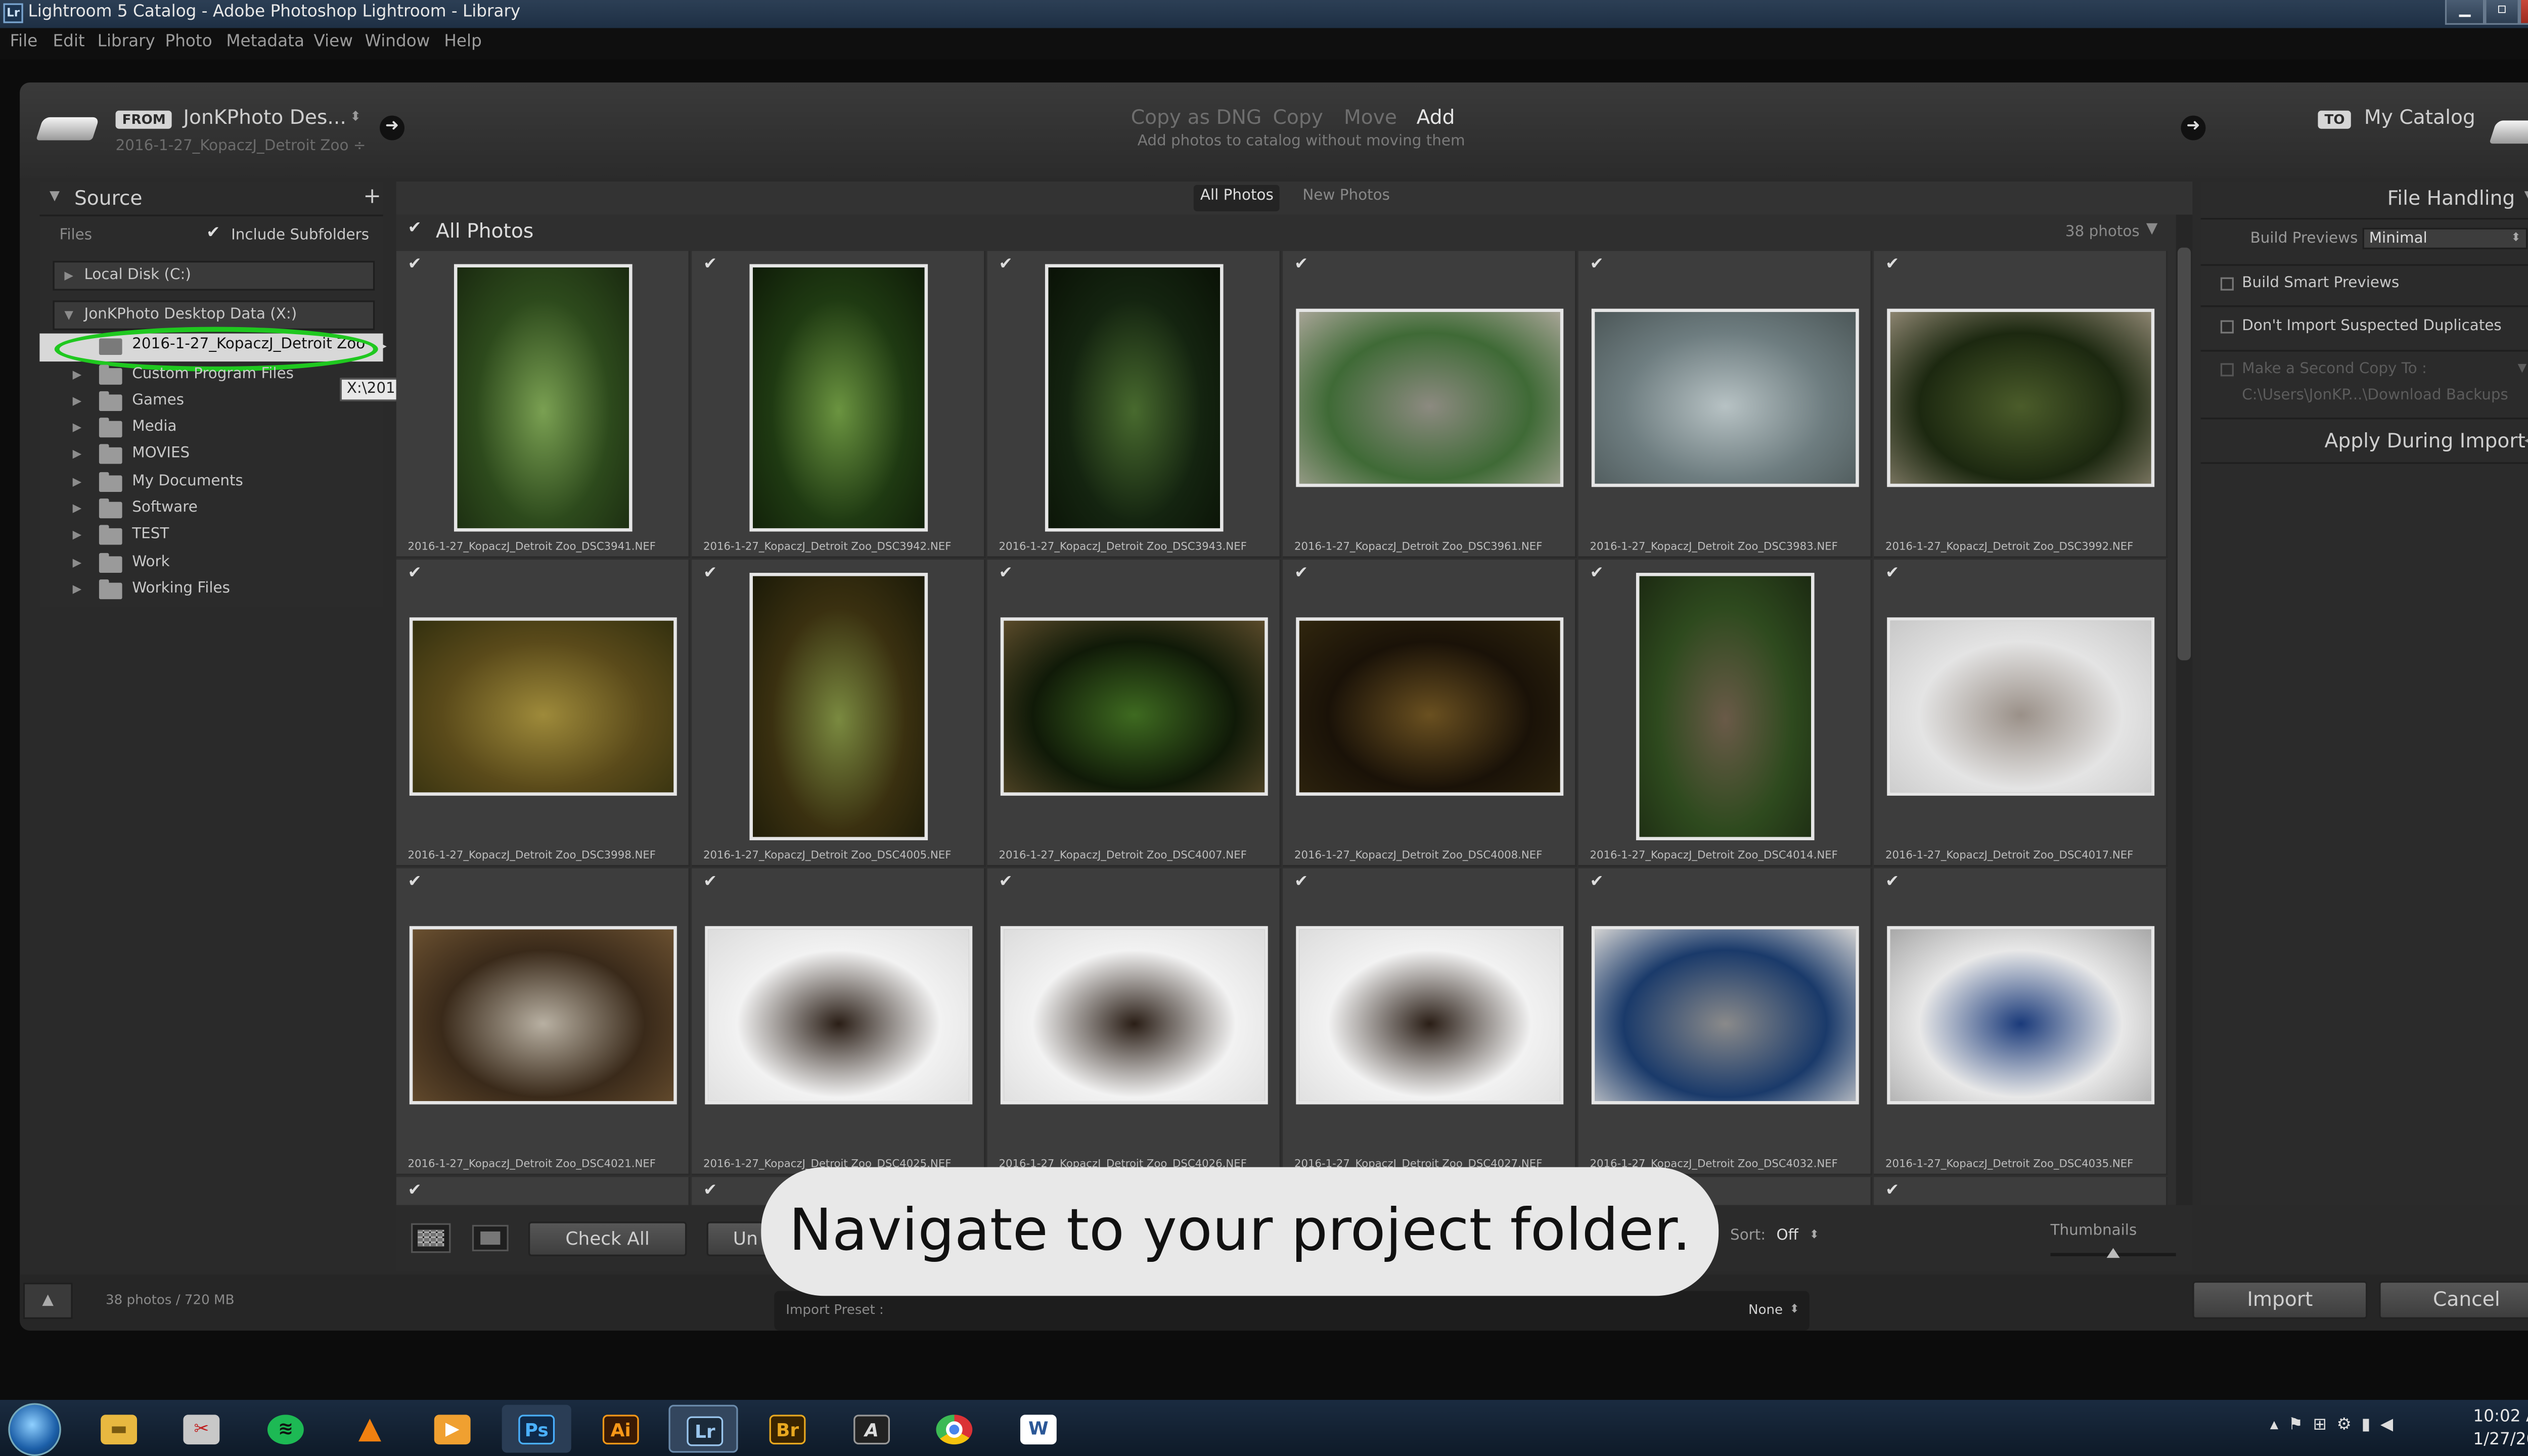  What do you see at coordinates (214, 315) in the screenshot?
I see `drive-row: ▼ JonKPhoto Desktop Data (X:)` at bounding box center [214, 315].